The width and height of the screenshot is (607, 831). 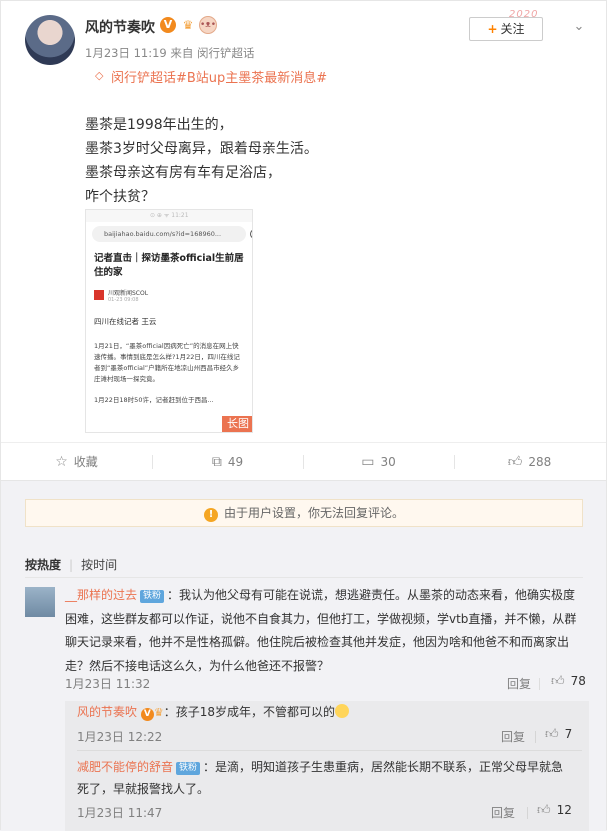 I want to click on comment-icon: ▭, so click(x=368, y=462).